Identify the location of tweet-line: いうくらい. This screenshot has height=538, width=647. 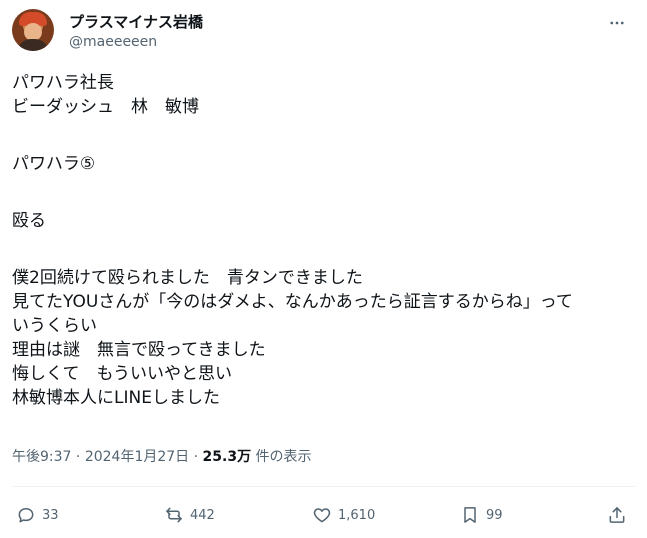
(54, 326).